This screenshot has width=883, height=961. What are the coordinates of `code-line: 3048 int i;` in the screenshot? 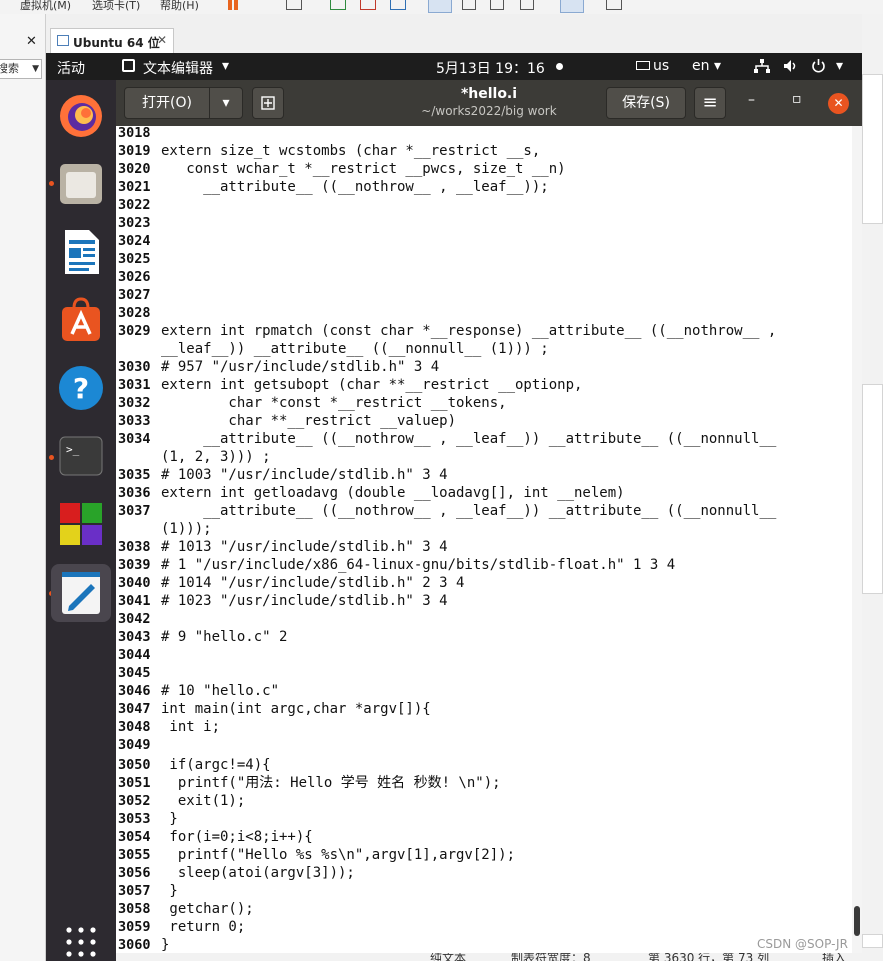 It's located at (485, 727).